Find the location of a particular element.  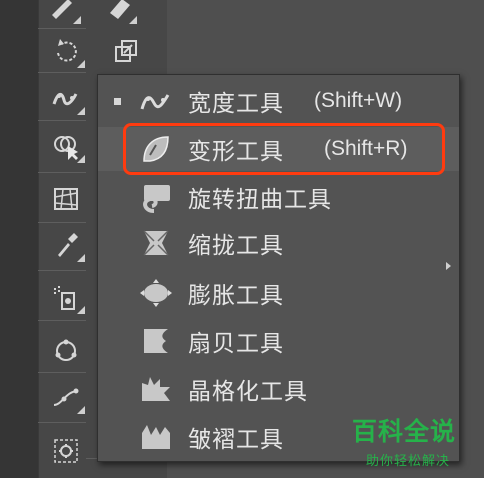

menu-item-label: 扇贝工具 is located at coordinates (236, 344).